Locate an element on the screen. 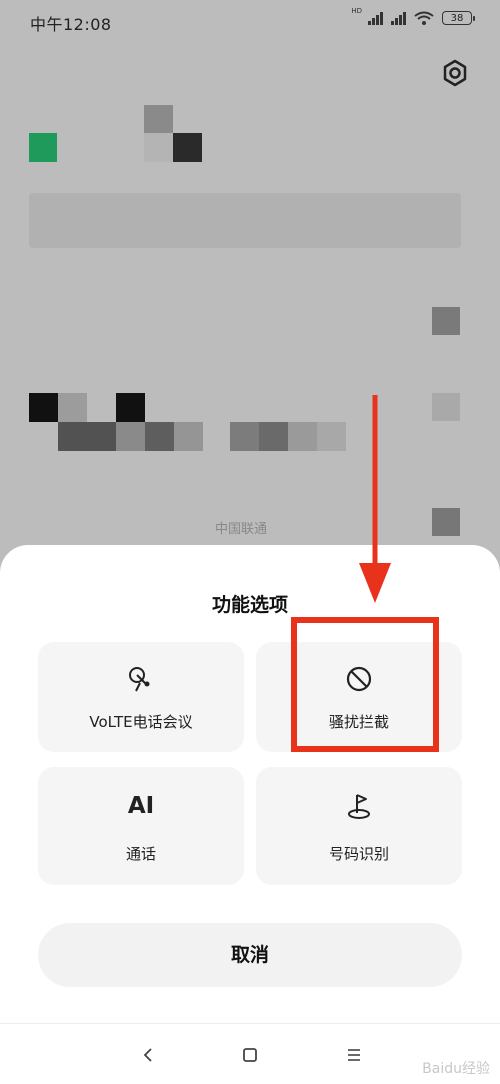 Image resolution: width=500 pixels, height=1084 pixels. blurred-bar is located at coordinates (245, 220).